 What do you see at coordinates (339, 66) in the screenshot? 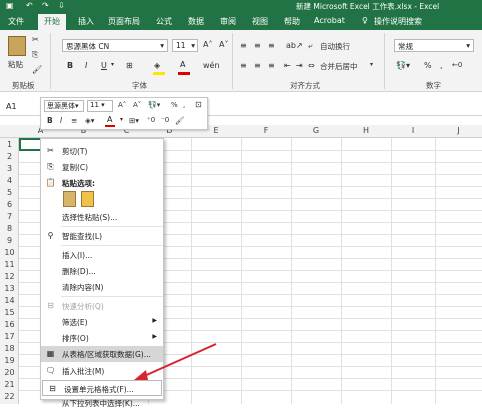
I see `merge-center-button: 合并后居中` at bounding box center [339, 66].